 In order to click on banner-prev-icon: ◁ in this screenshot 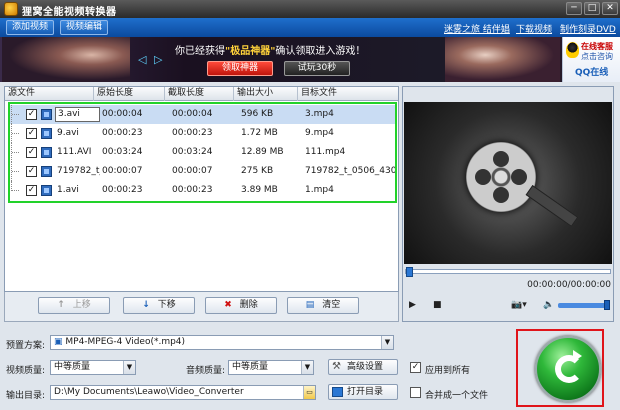, I will do `click(142, 59)`.